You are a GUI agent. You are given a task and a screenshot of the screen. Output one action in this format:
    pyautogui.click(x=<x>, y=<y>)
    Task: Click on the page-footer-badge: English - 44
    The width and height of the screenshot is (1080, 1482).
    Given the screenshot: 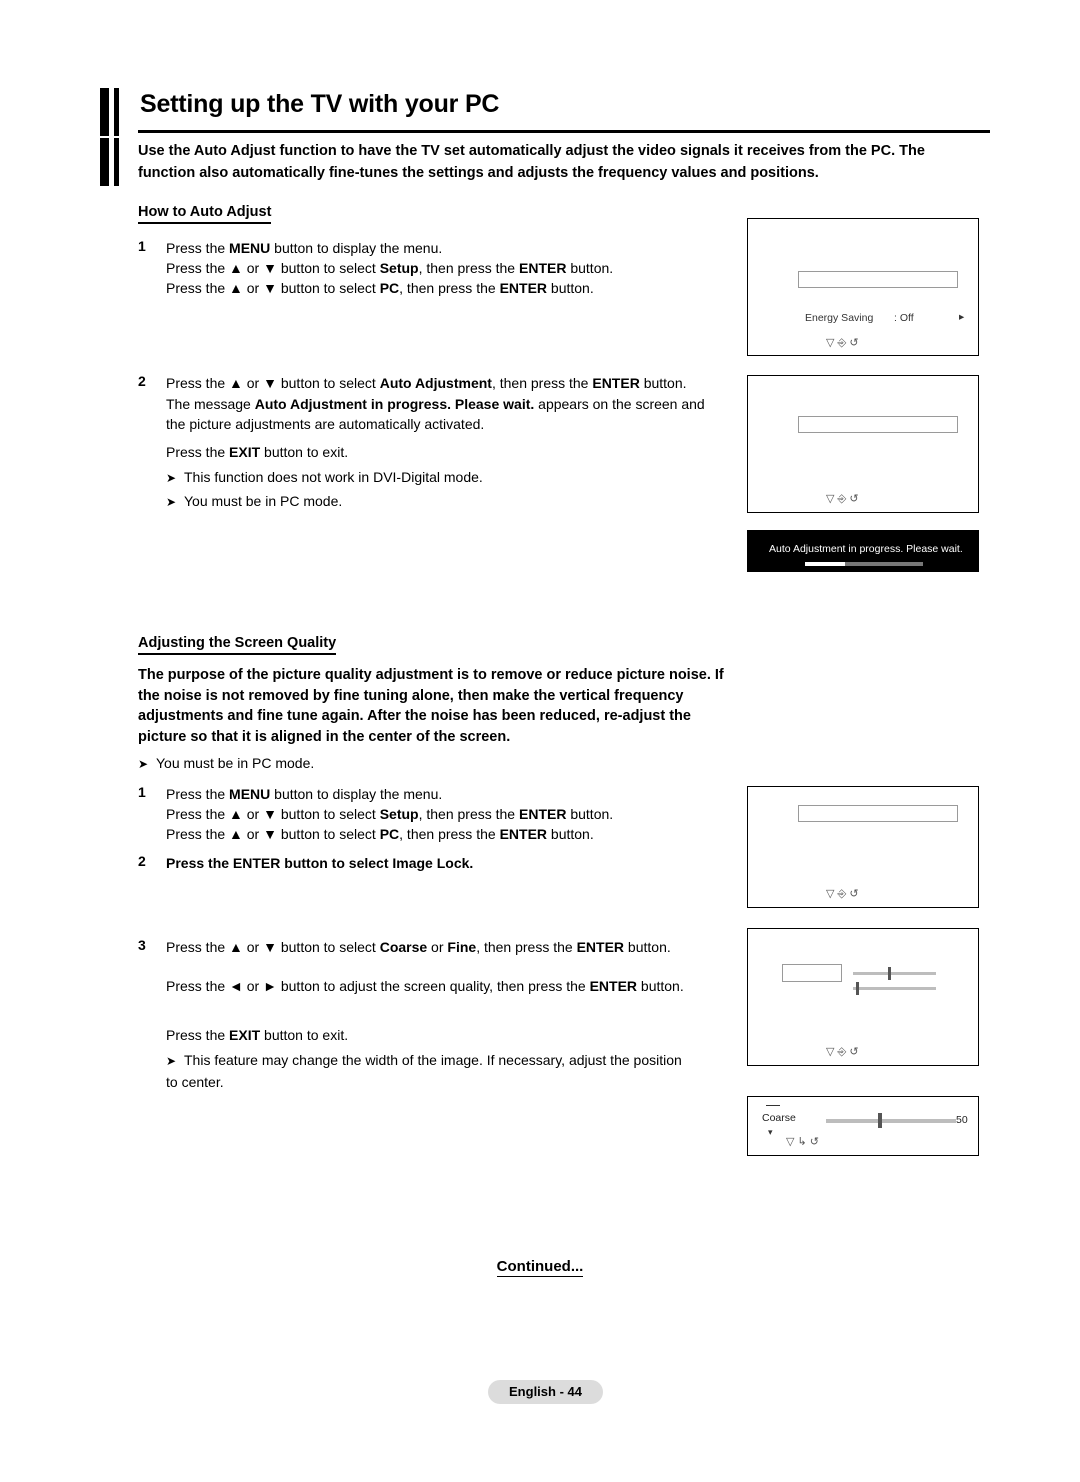 What is the action you would take?
    pyautogui.click(x=545, y=1392)
    